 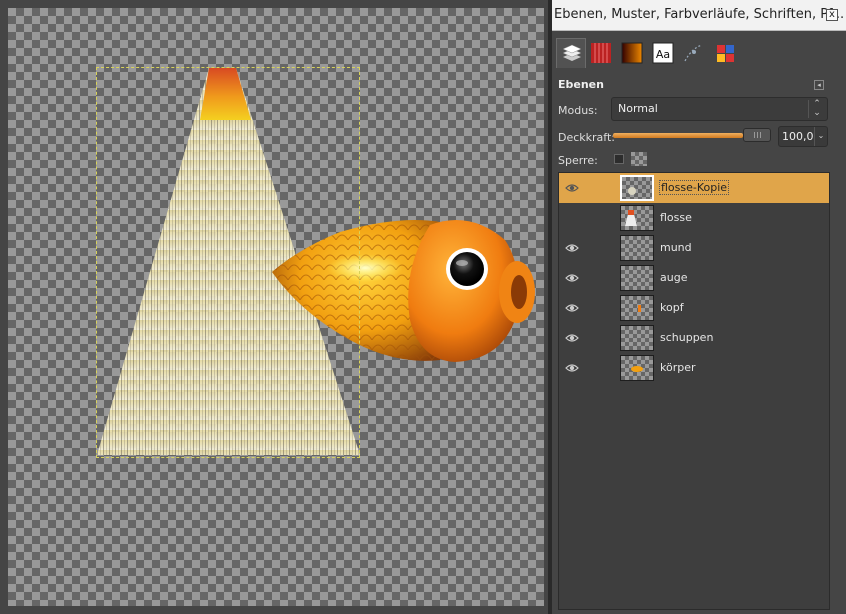 I want to click on panel-title: Ebenen, so click(x=581, y=84).